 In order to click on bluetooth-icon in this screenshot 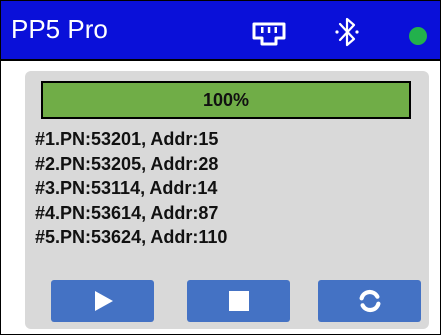, I will do `click(347, 32)`.